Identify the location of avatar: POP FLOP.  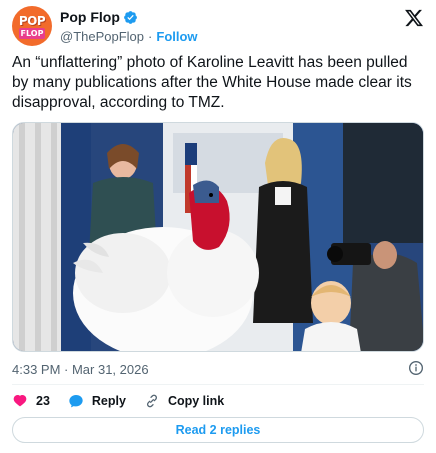
(32, 26).